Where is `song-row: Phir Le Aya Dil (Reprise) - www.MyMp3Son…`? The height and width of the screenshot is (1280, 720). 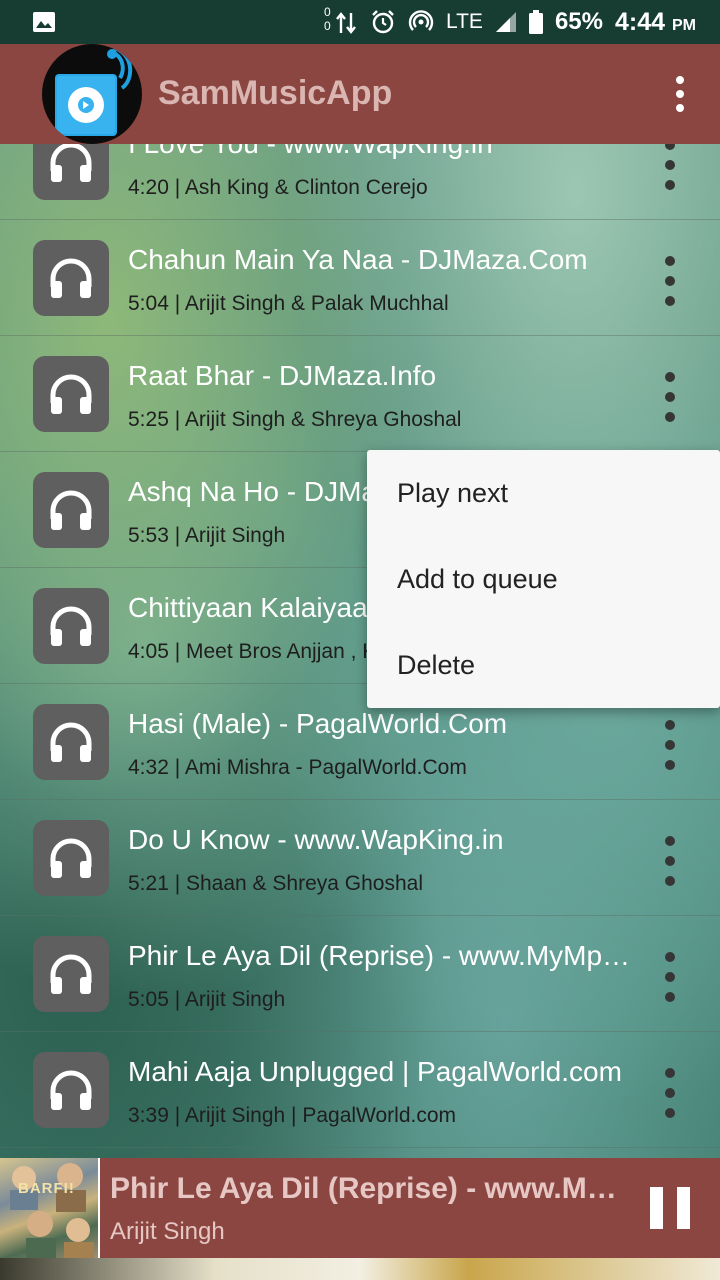 song-row: Phir Le Aya Dil (Reprise) - www.MyMp3Son… is located at coordinates (360, 974).